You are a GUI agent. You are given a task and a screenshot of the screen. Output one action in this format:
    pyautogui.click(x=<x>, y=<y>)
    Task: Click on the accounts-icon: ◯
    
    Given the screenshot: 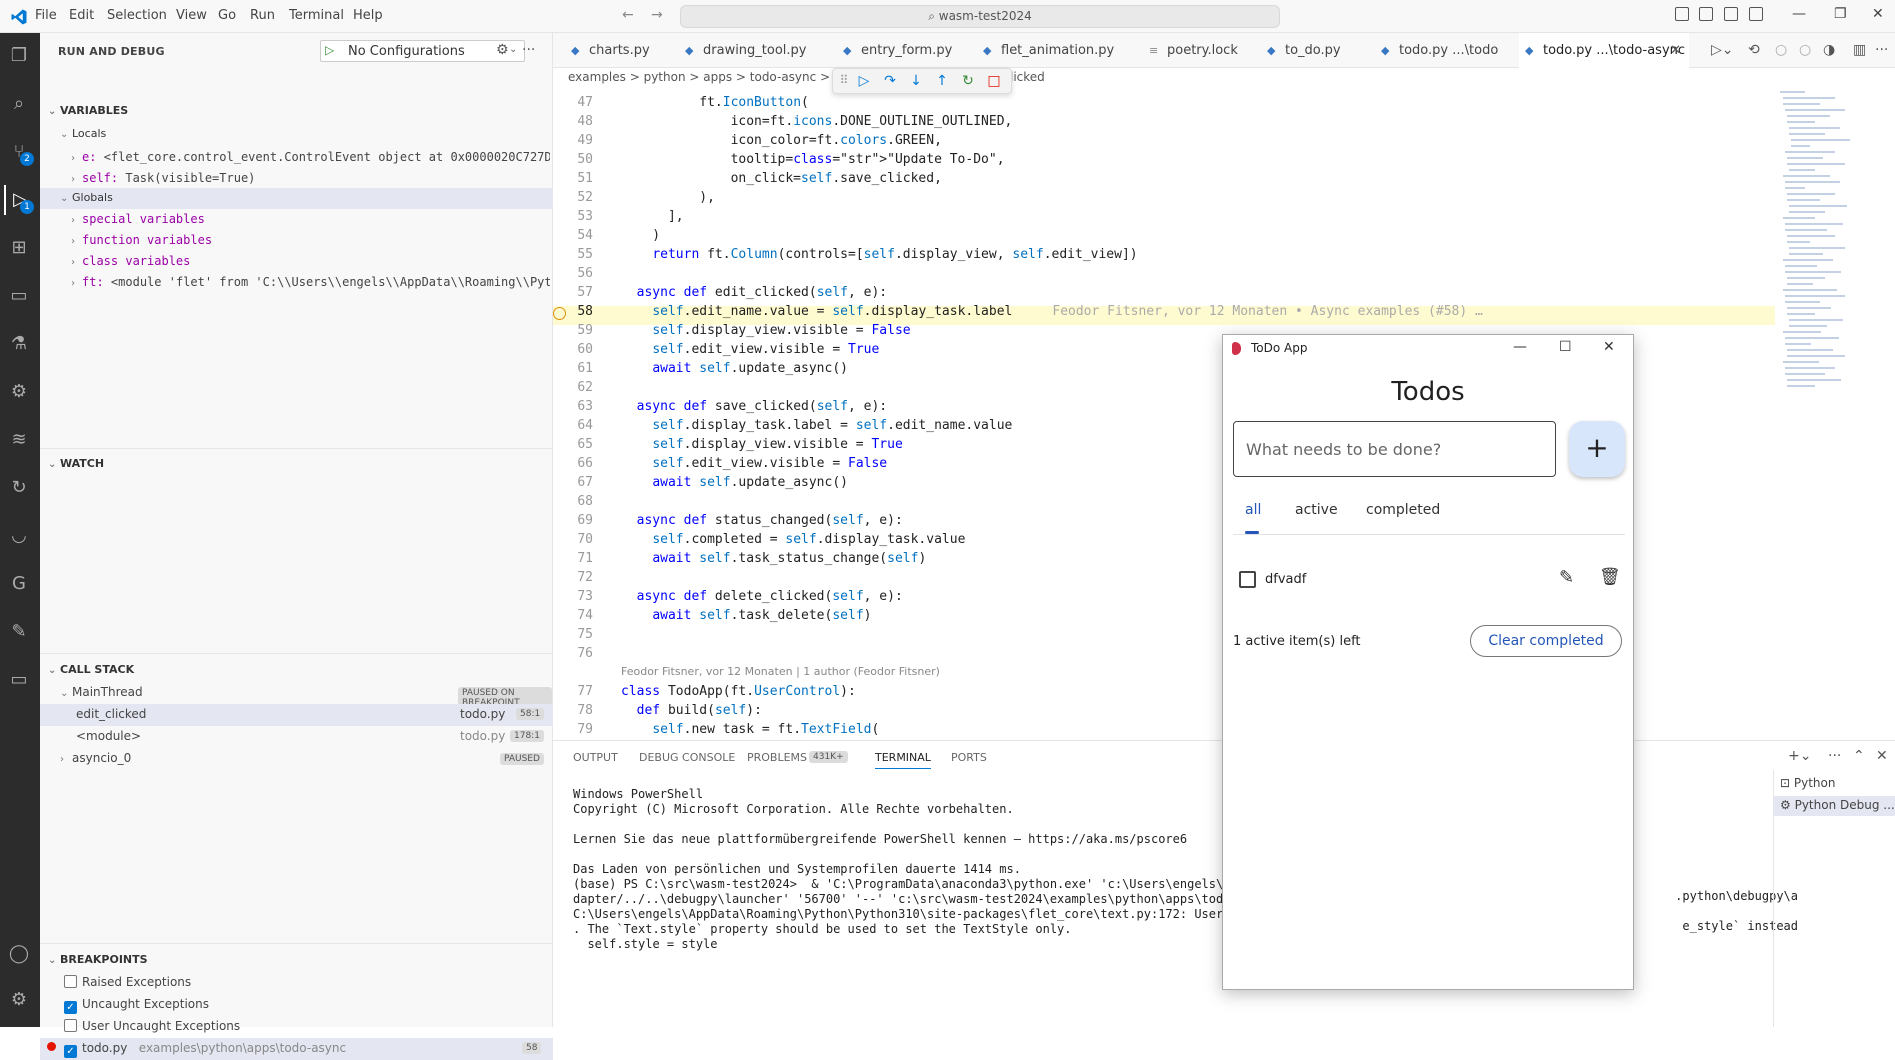 What is the action you would take?
    pyautogui.click(x=19, y=954)
    